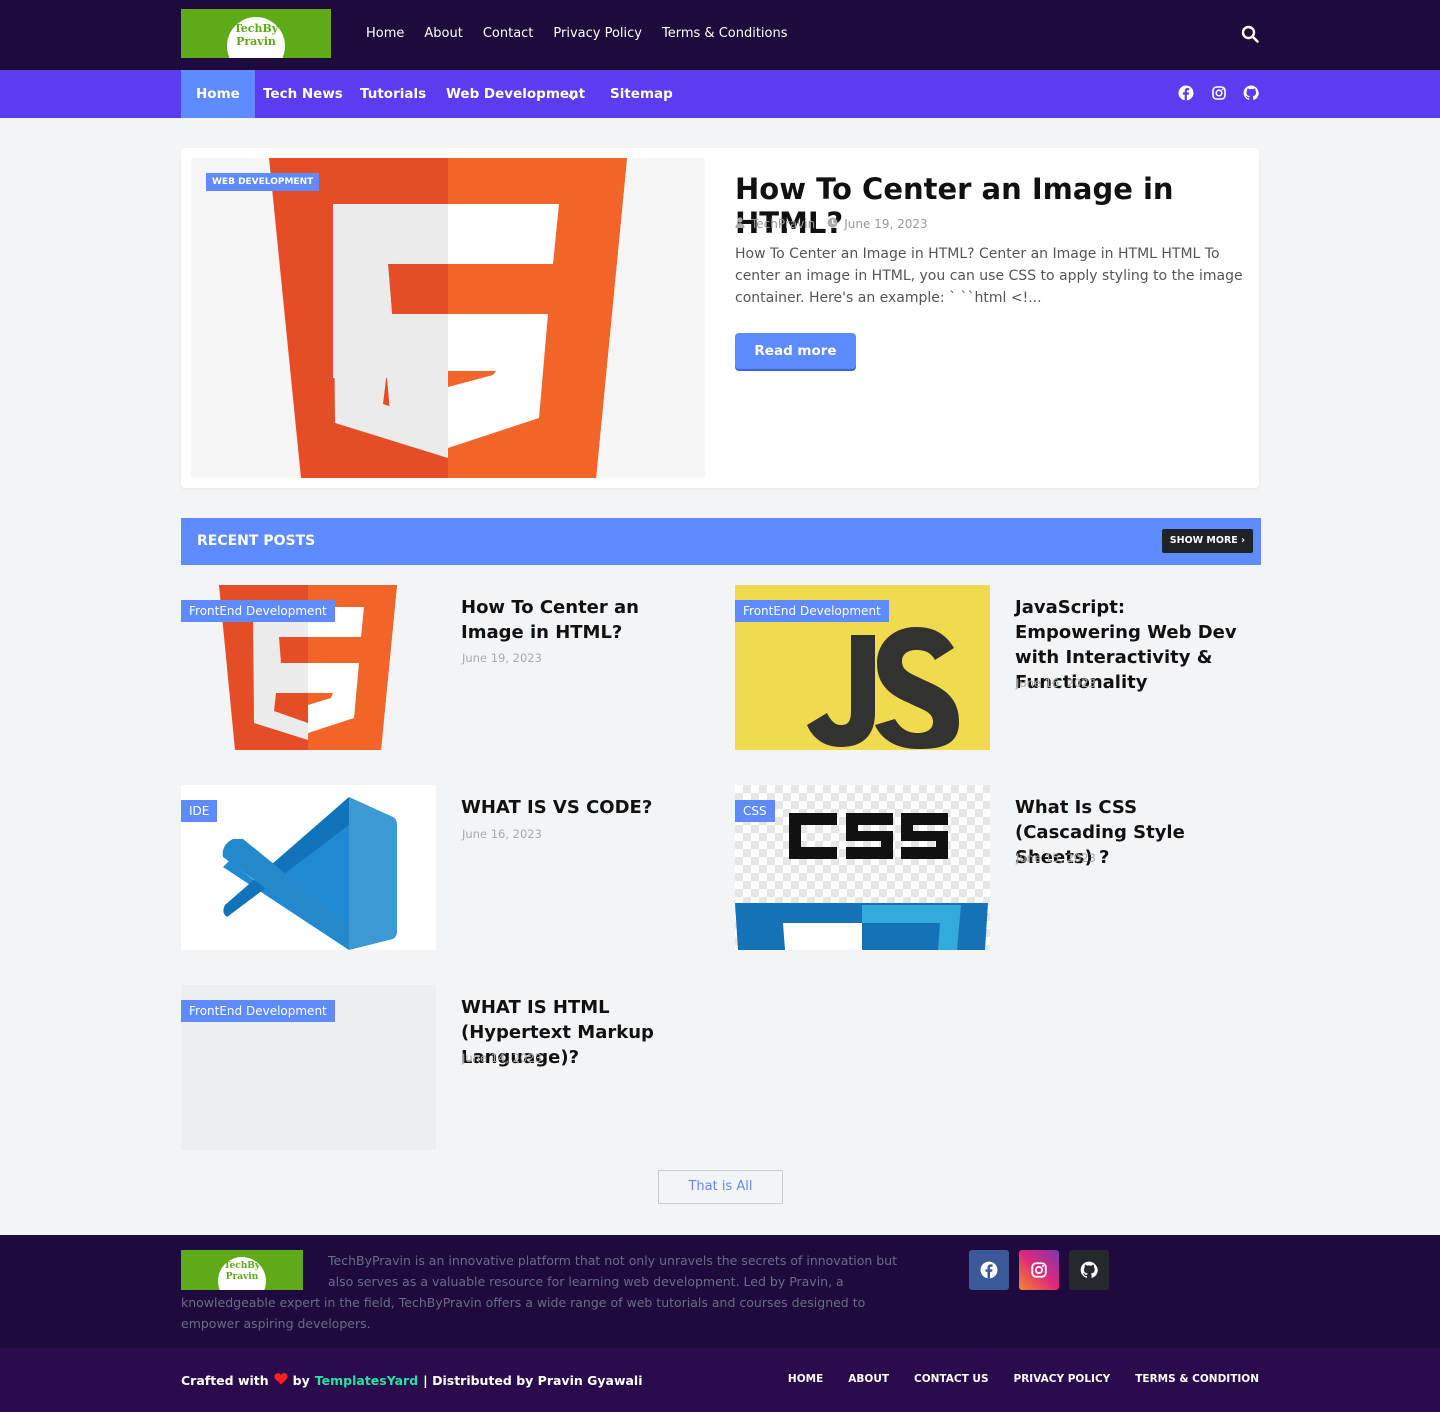 The image size is (1440, 1412). Describe the element at coordinates (1197, 1379) in the screenshot. I see `footer-link-terms: TERMS & CONDITION` at that location.